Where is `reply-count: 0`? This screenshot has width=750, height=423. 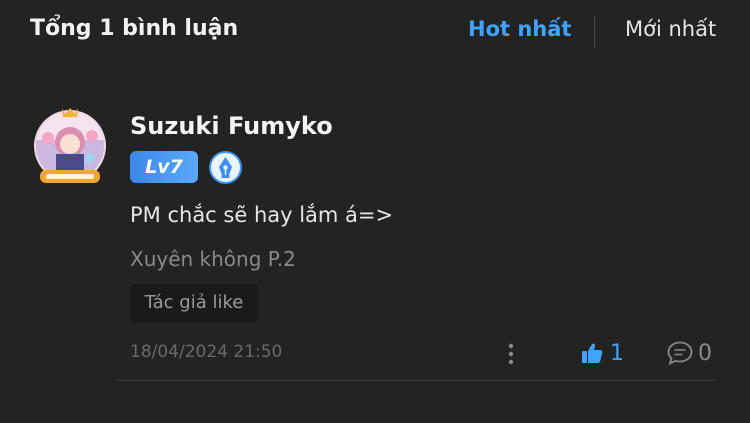 reply-count: 0 is located at coordinates (705, 353).